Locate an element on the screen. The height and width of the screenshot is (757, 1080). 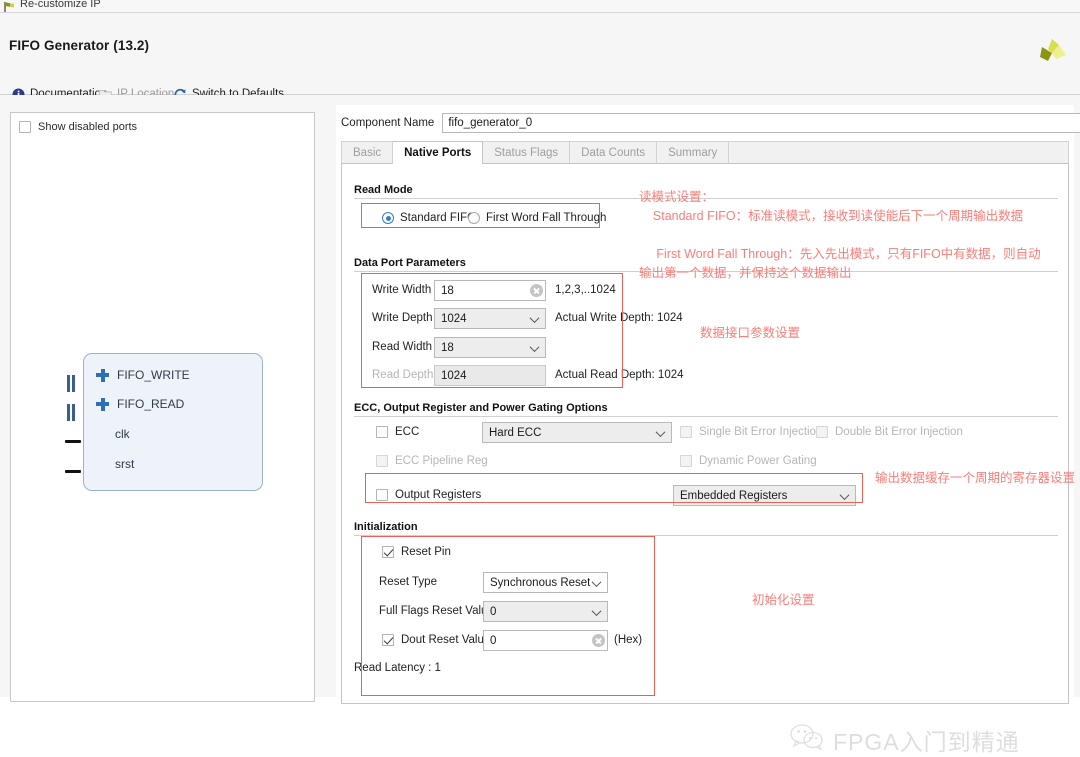
dout-reset-value-suffix: (Hex) is located at coordinates (628, 640).